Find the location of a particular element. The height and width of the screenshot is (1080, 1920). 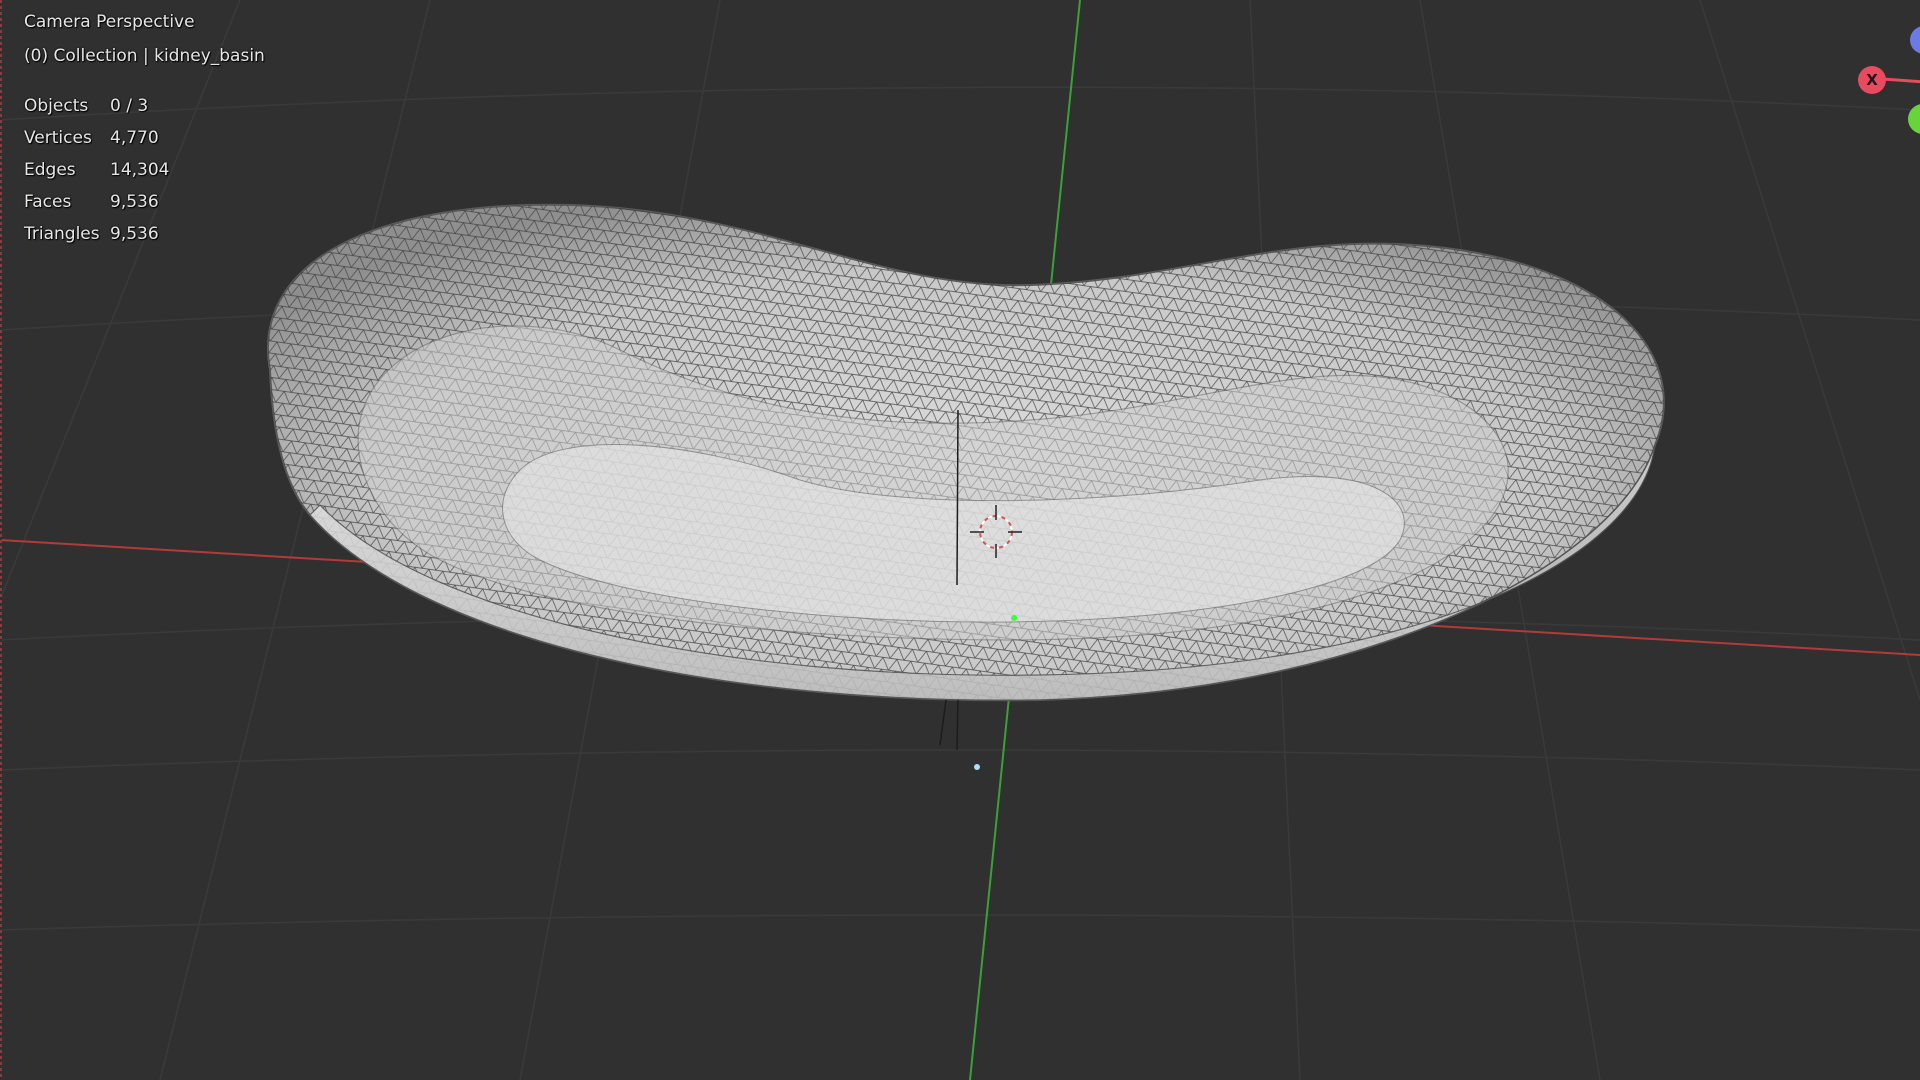

stat-value: 14,304 is located at coordinates (140, 170).